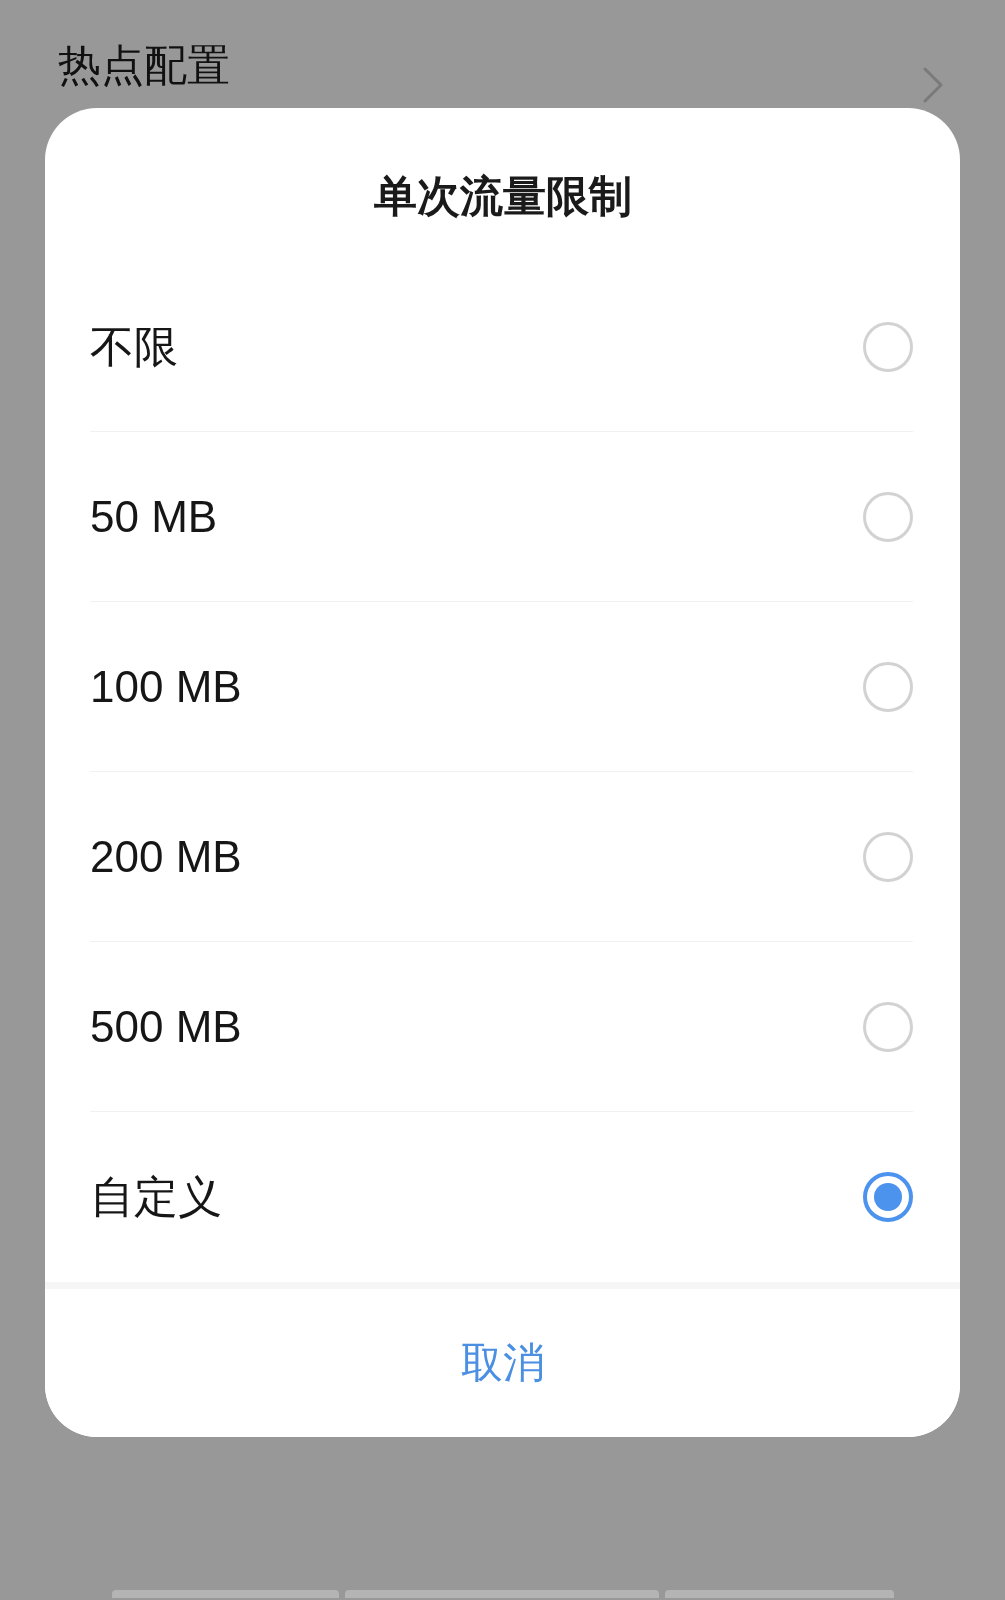  Describe the element at coordinates (501, 1197) in the screenshot. I see `option-item: 自定义` at that location.